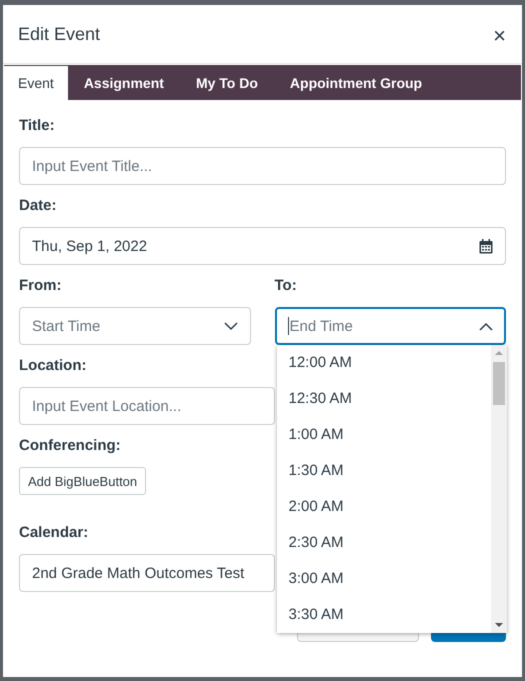  I want to click on tab: Assignment, so click(124, 82).